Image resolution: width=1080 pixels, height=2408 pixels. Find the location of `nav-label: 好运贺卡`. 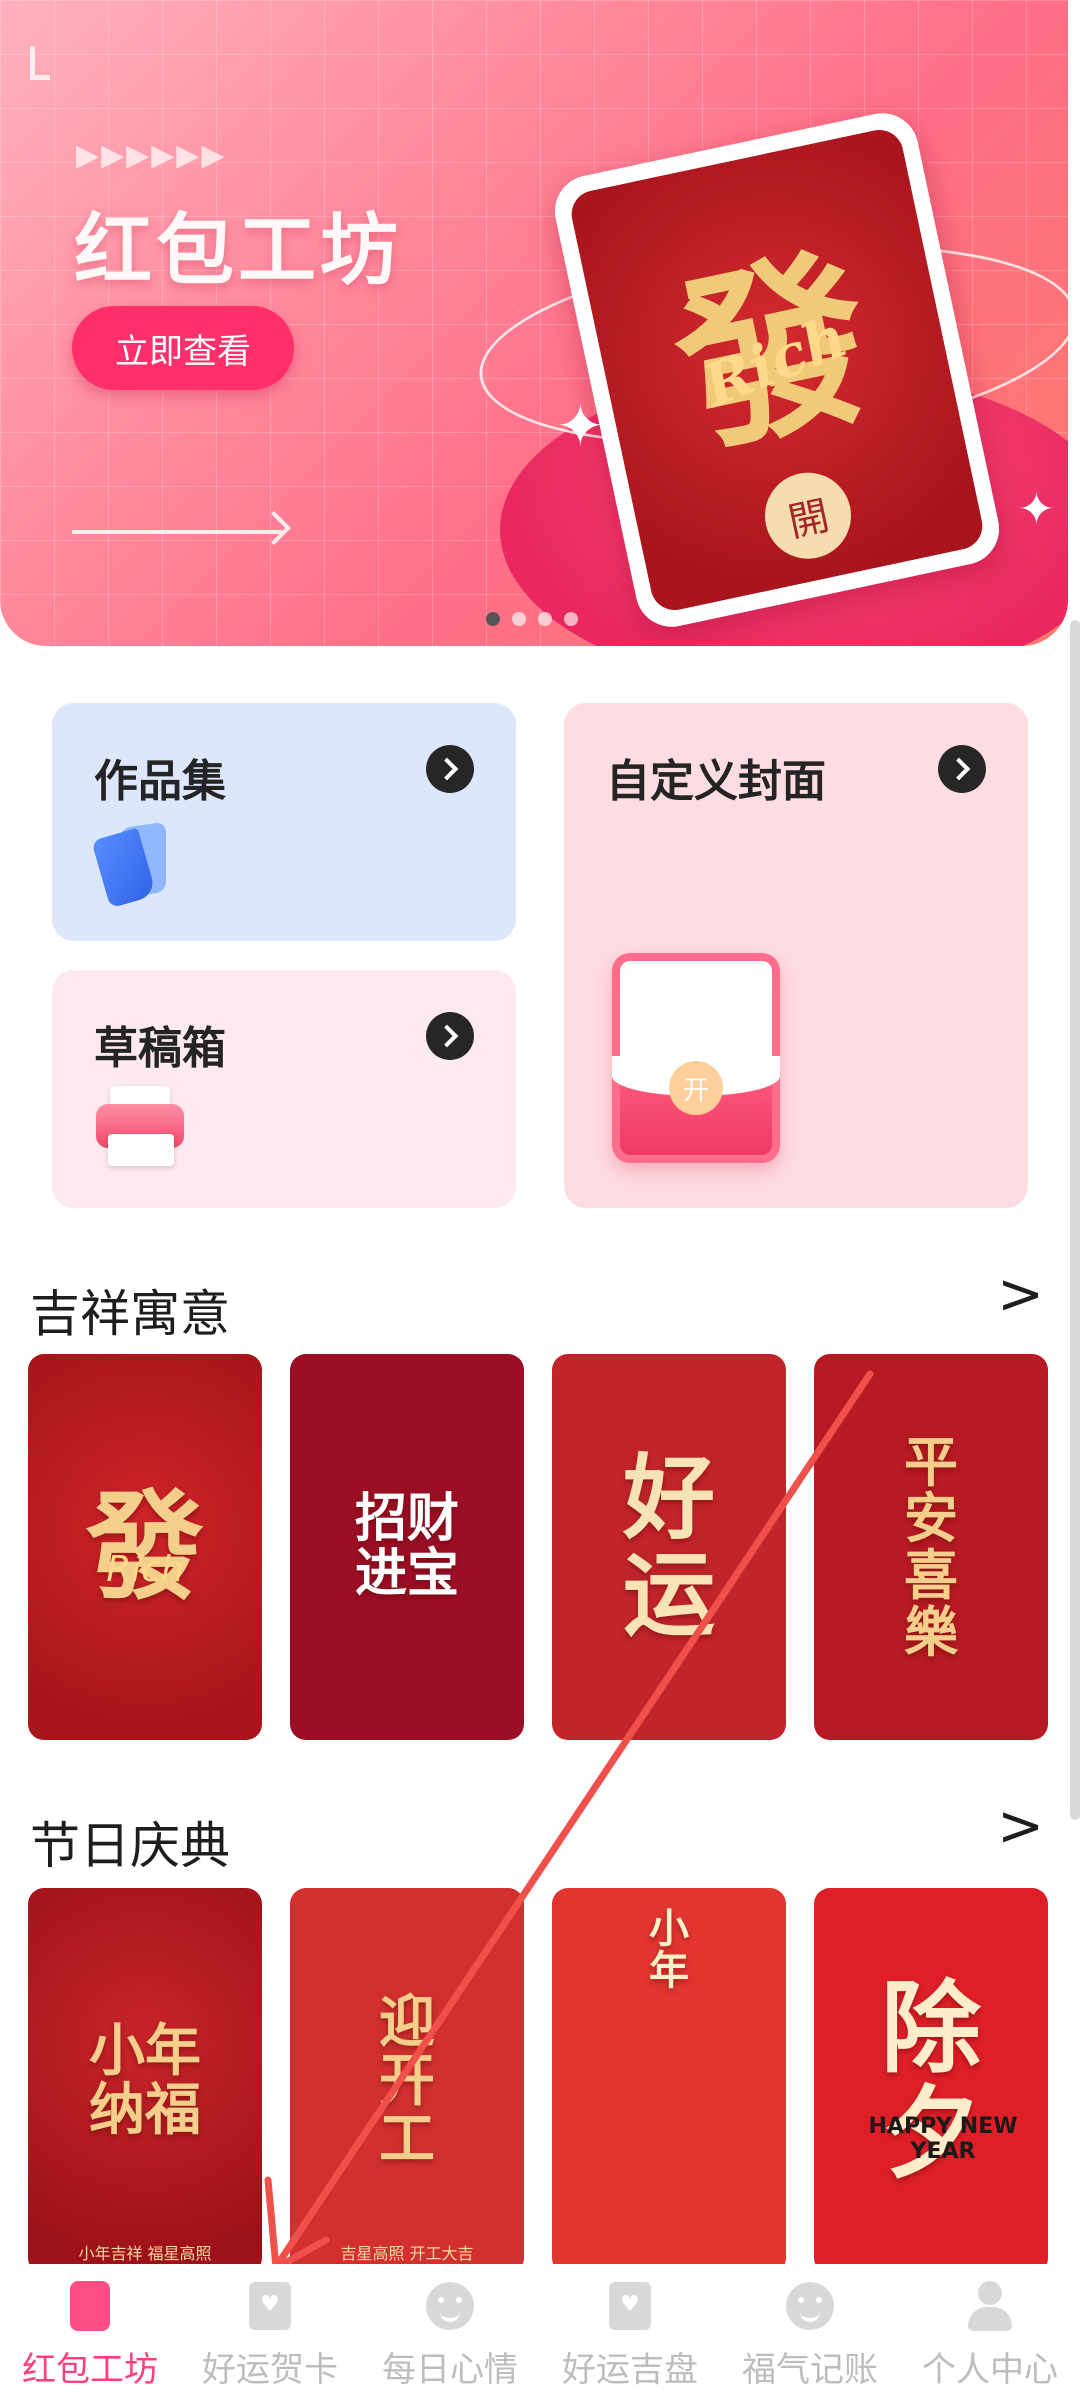

nav-label: 好运贺卡 is located at coordinates (270, 2370).